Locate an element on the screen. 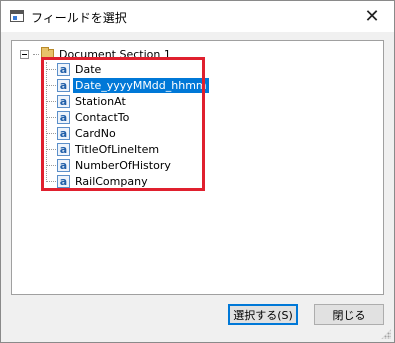 Image resolution: width=395 pixels, height=343 pixels. close-icon: ✕ is located at coordinates (372, 16).